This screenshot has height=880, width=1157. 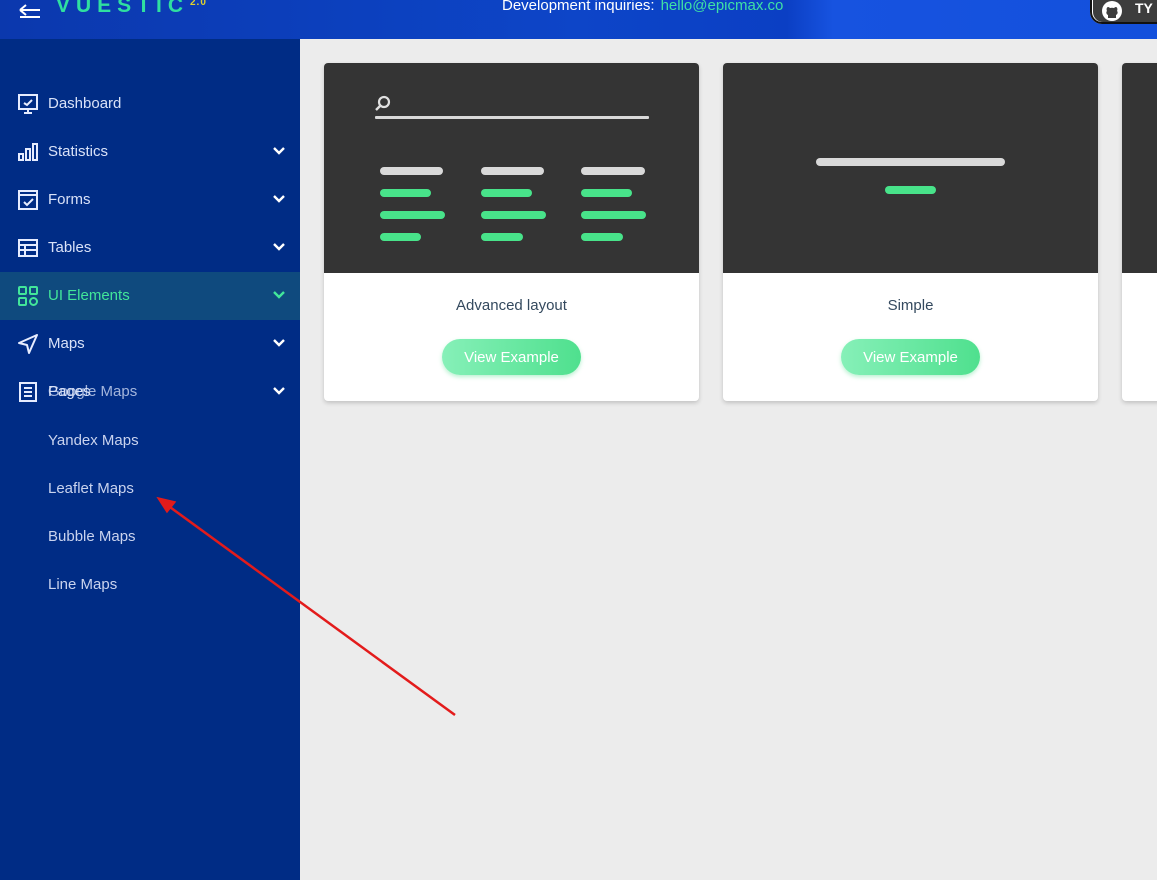 What do you see at coordinates (150, 152) in the screenshot?
I see `sidebar-item-statistics: Statistics` at bounding box center [150, 152].